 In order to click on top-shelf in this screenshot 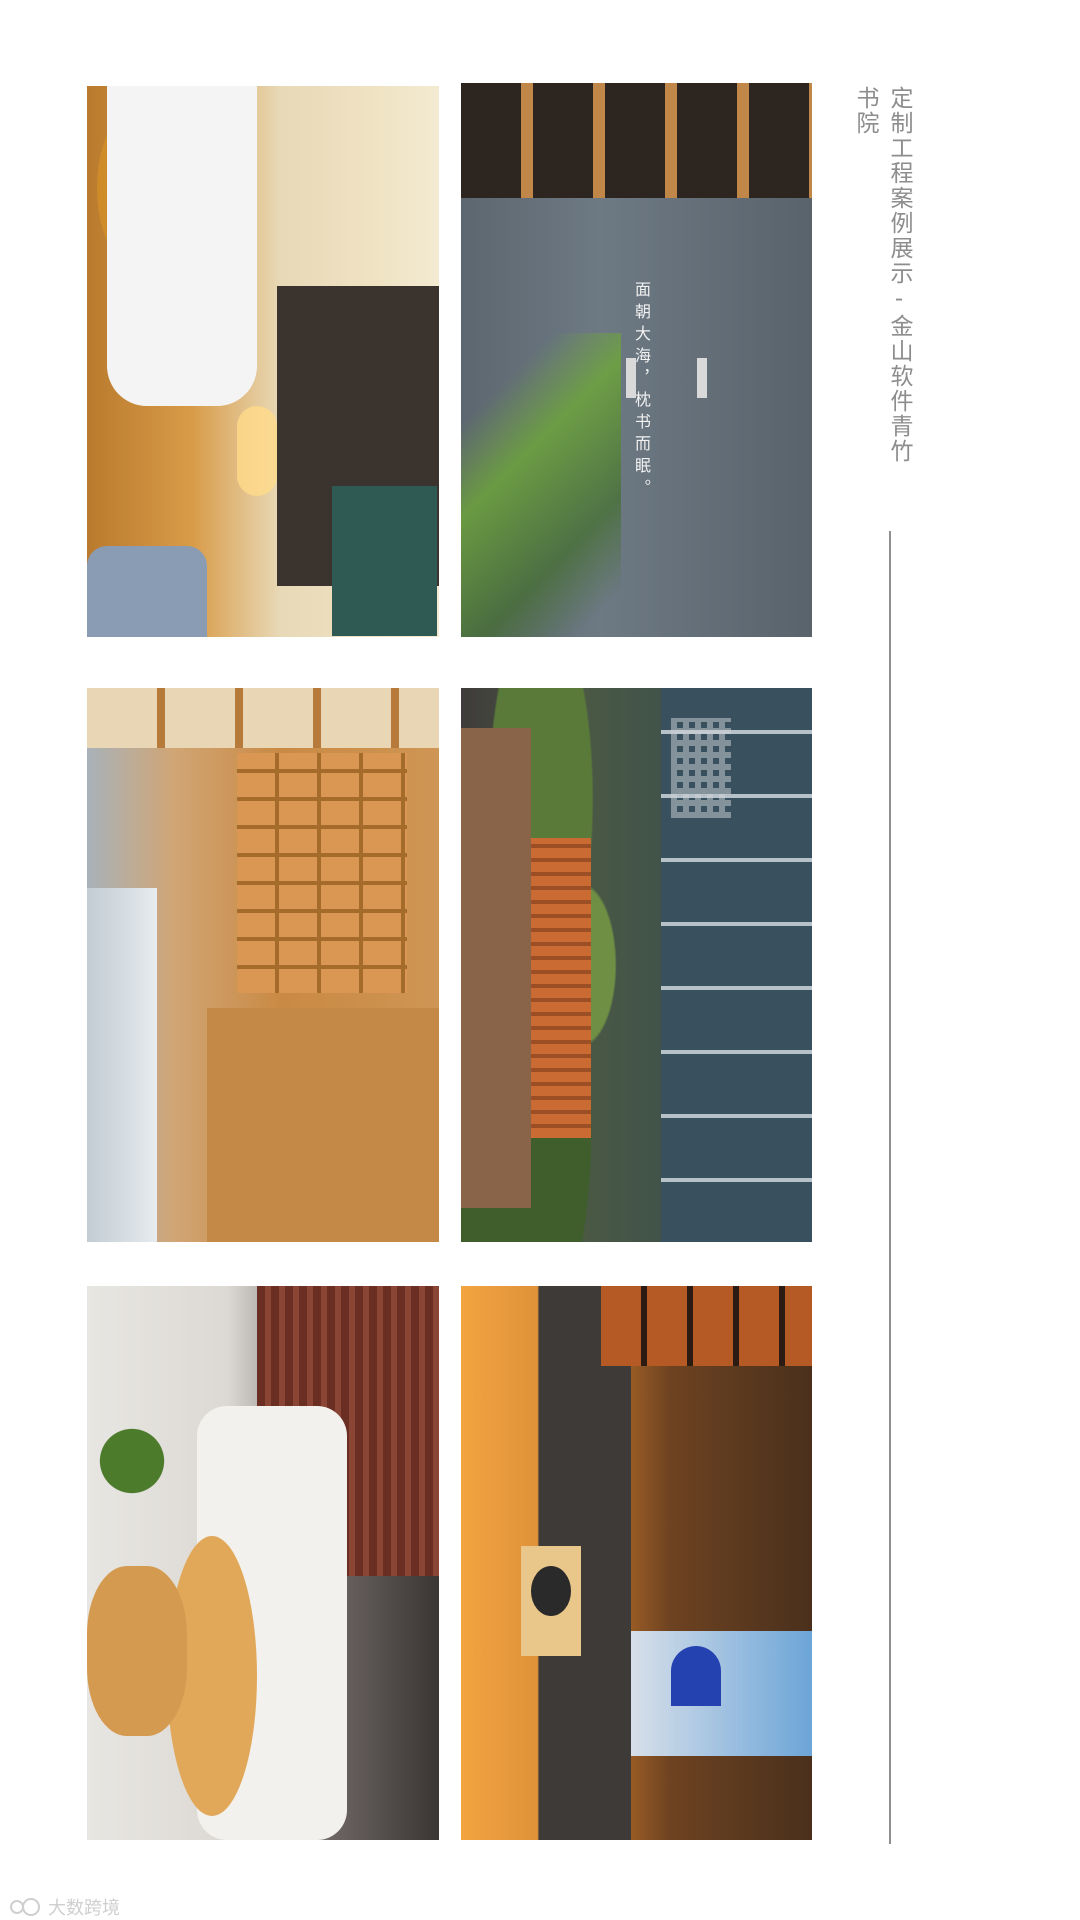, I will do `click(263, 718)`.